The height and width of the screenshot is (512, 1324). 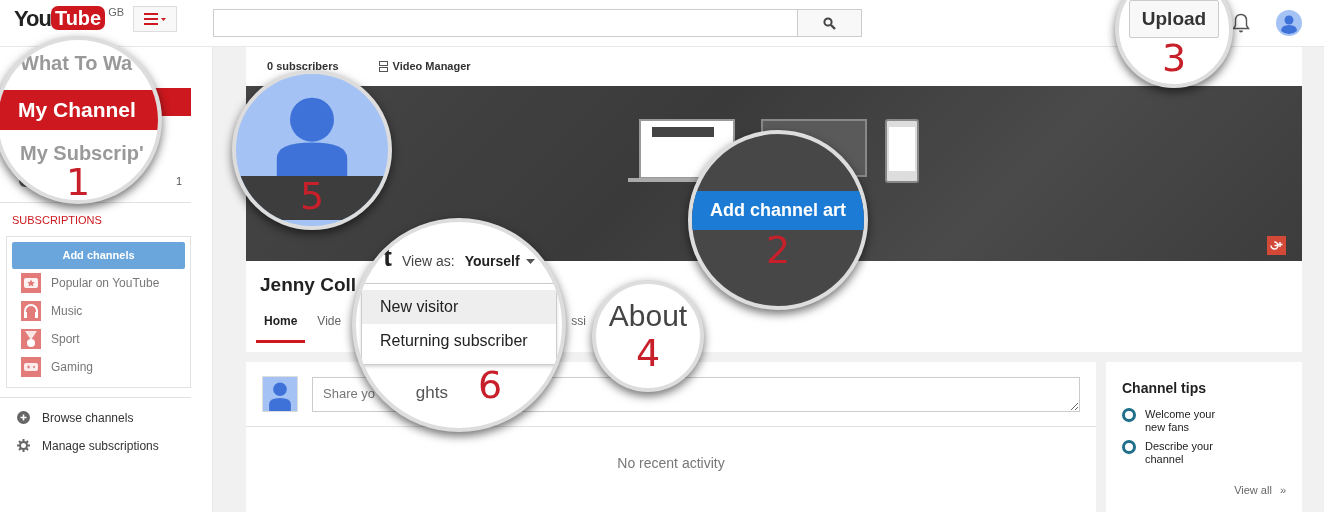 I want to click on view-as-dropdown: Yourself, so click(x=499, y=261).